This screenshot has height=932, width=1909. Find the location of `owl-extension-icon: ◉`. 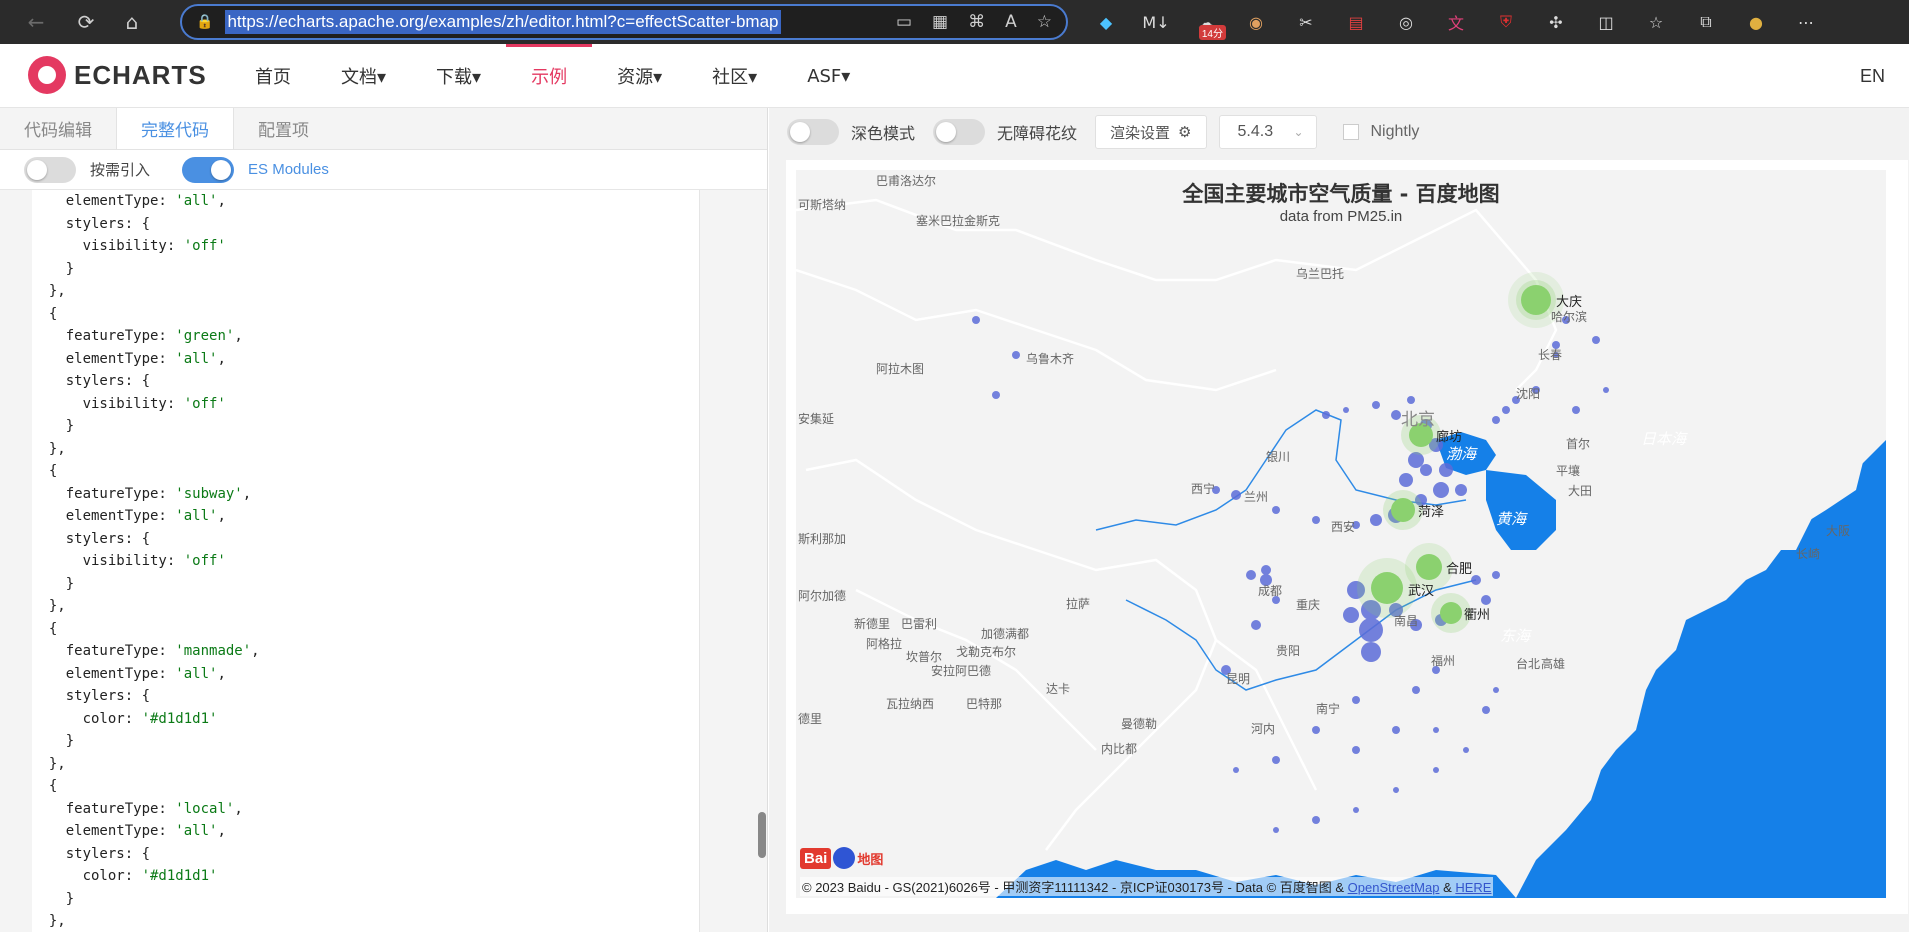

owl-extension-icon: ◉ is located at coordinates (1256, 22).